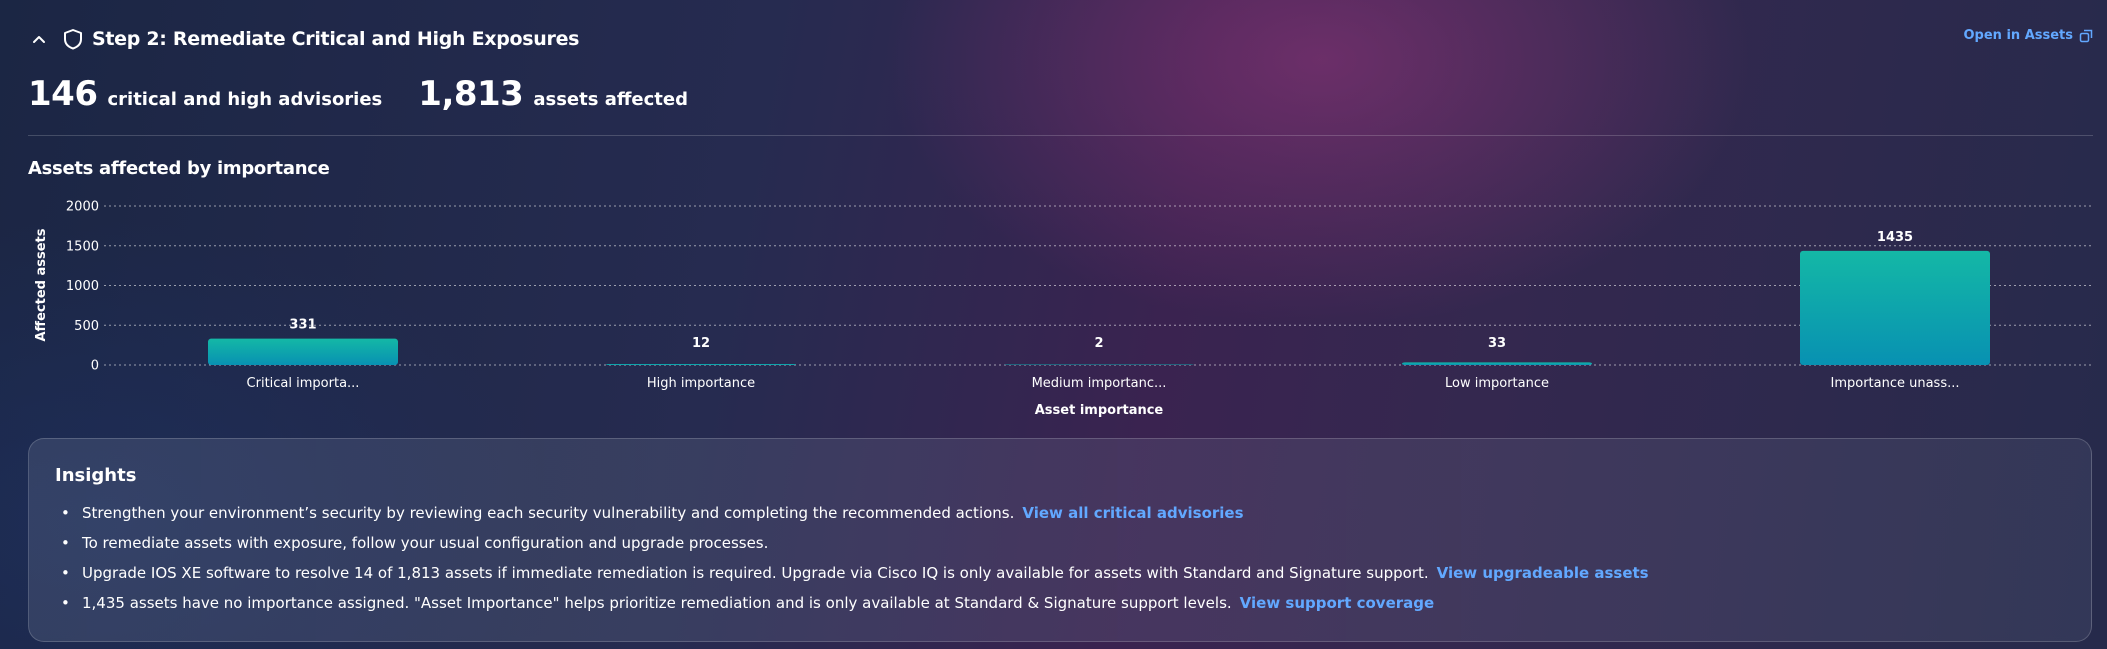  Describe the element at coordinates (1060, 135) in the screenshot. I see `divider` at that location.